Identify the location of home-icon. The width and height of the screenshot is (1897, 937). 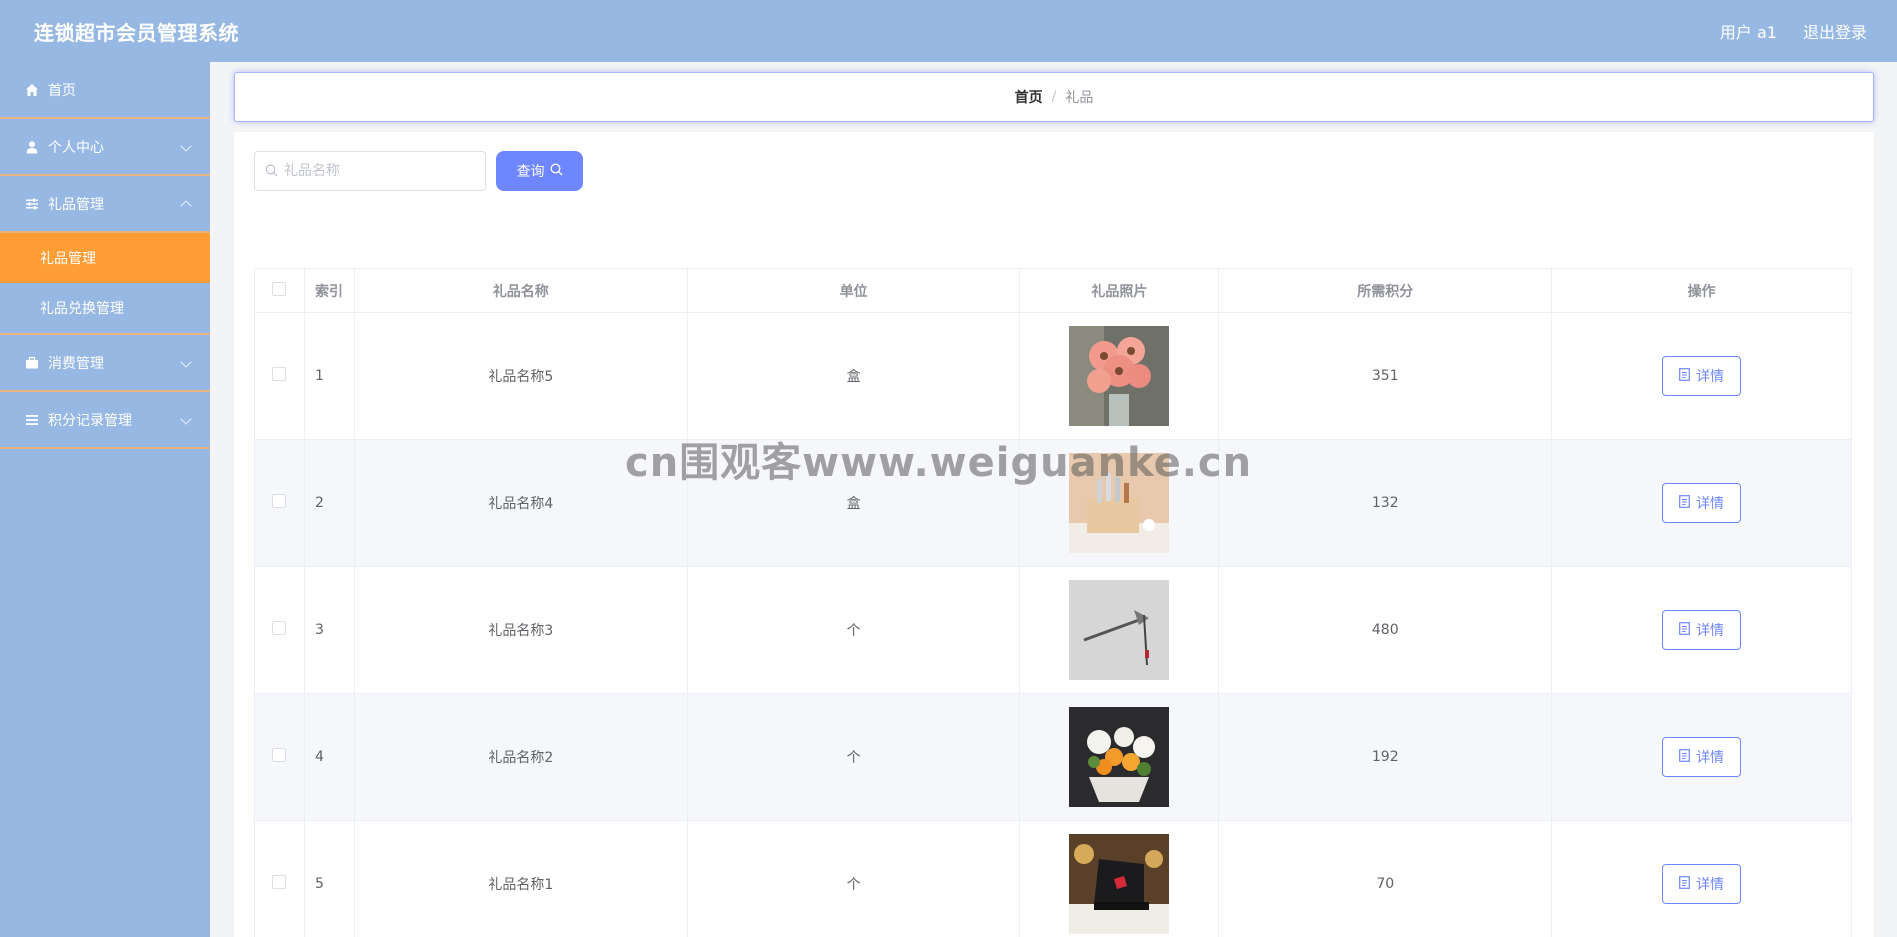
(32, 90).